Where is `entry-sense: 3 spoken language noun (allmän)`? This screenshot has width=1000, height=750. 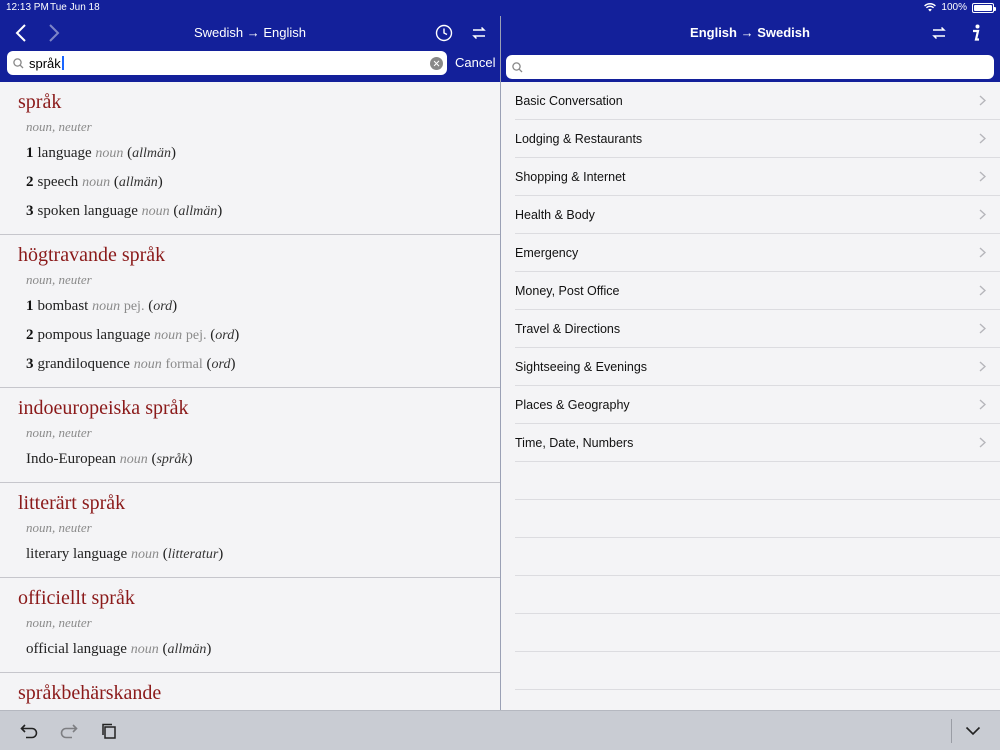 entry-sense: 3 spoken language noun (allmän) is located at coordinates (254, 211).